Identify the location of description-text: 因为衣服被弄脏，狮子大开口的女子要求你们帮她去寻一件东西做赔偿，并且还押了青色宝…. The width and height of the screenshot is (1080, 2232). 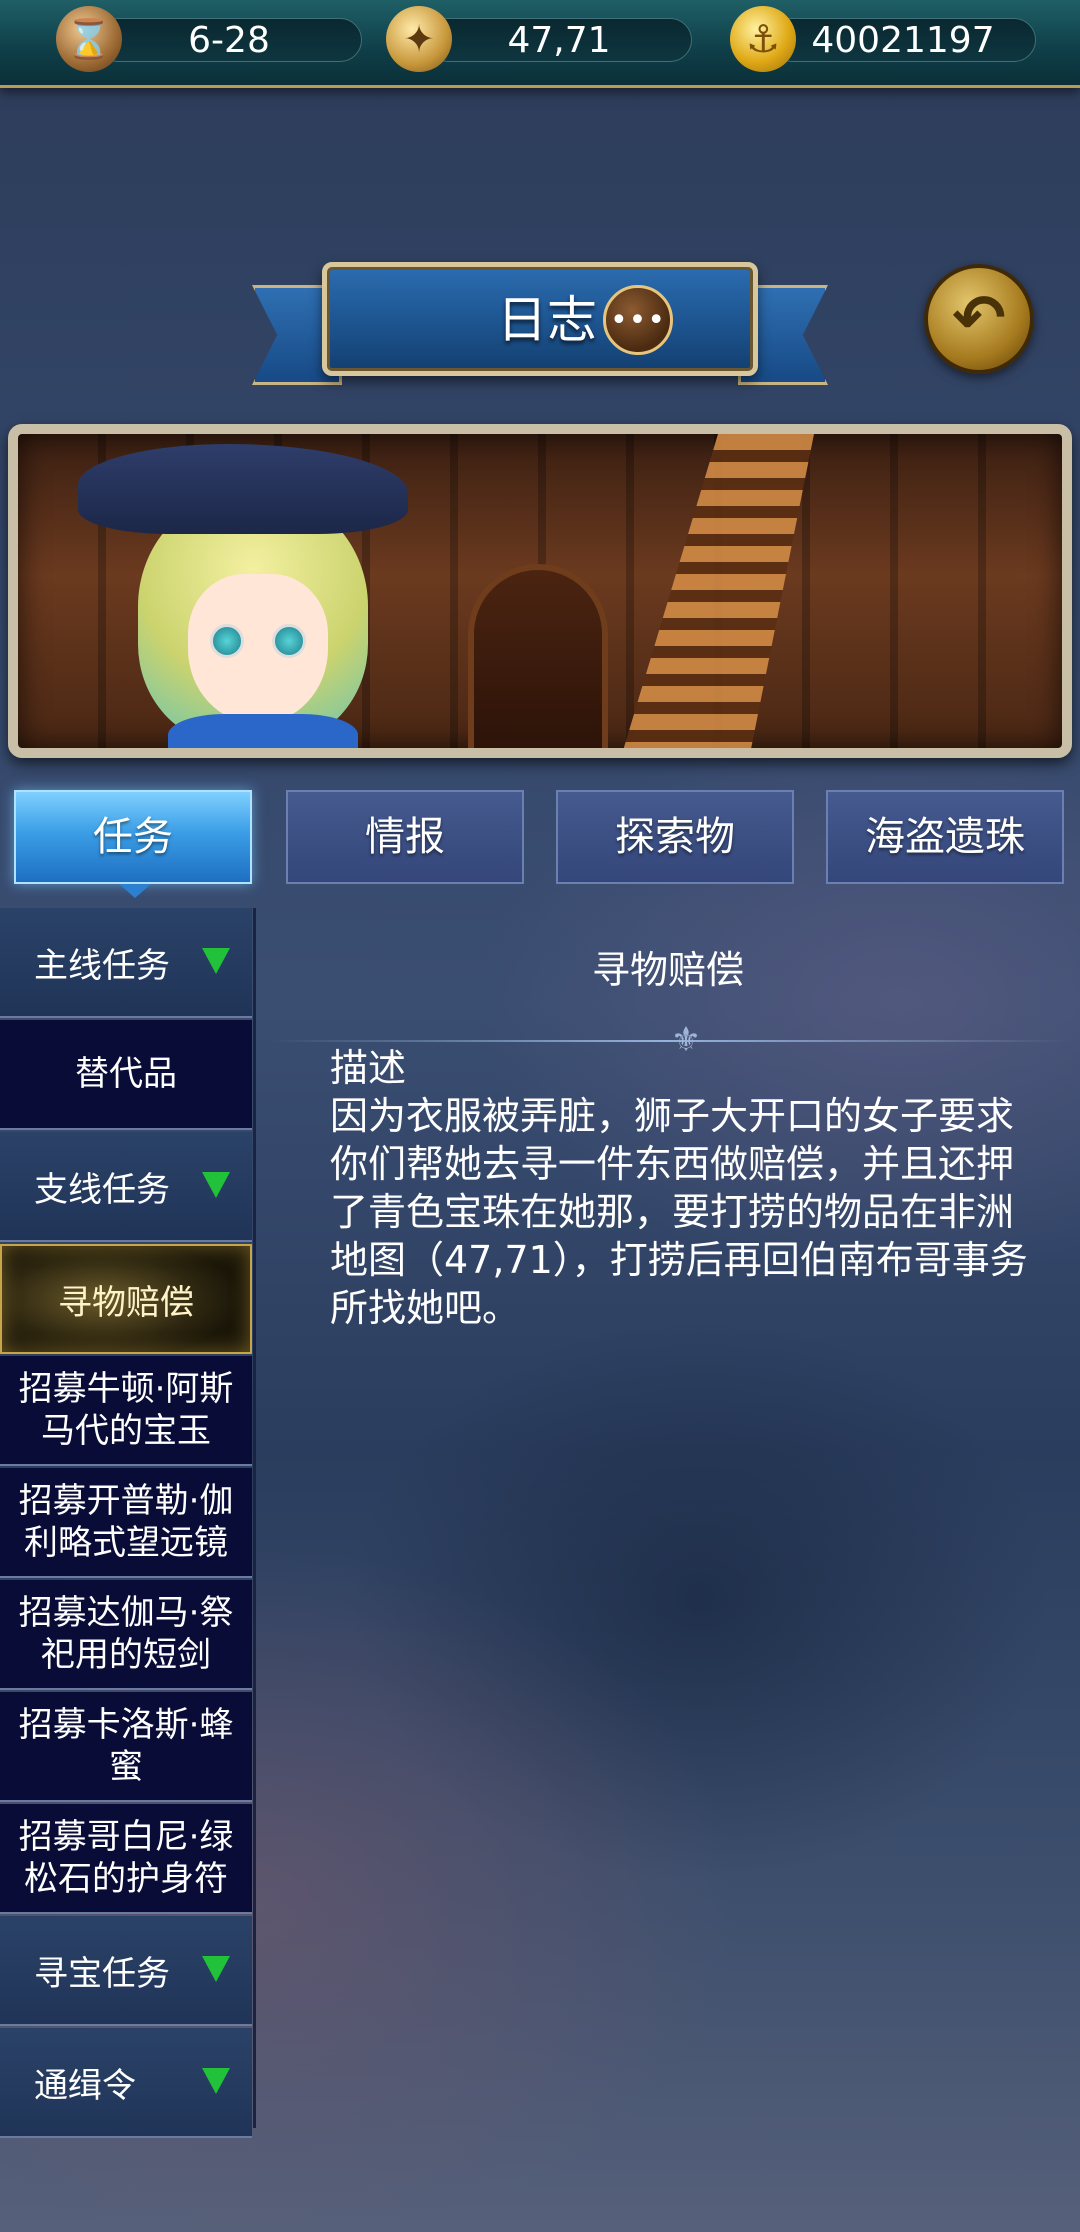
(679, 1212).